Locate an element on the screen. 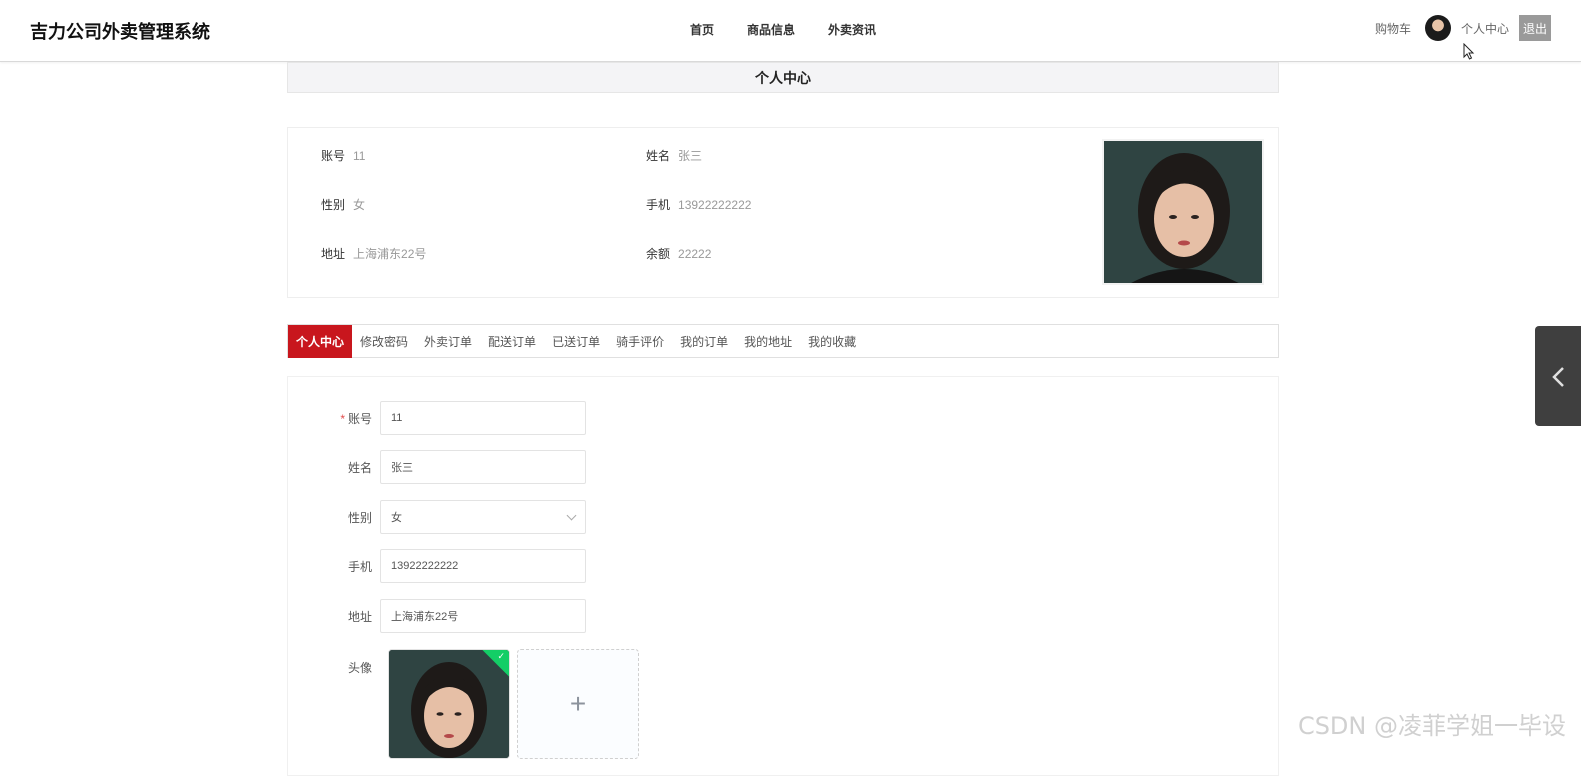 The image size is (1581, 776). watermark: CSDN @凌菲学姐一毕设 is located at coordinates (1432, 723).